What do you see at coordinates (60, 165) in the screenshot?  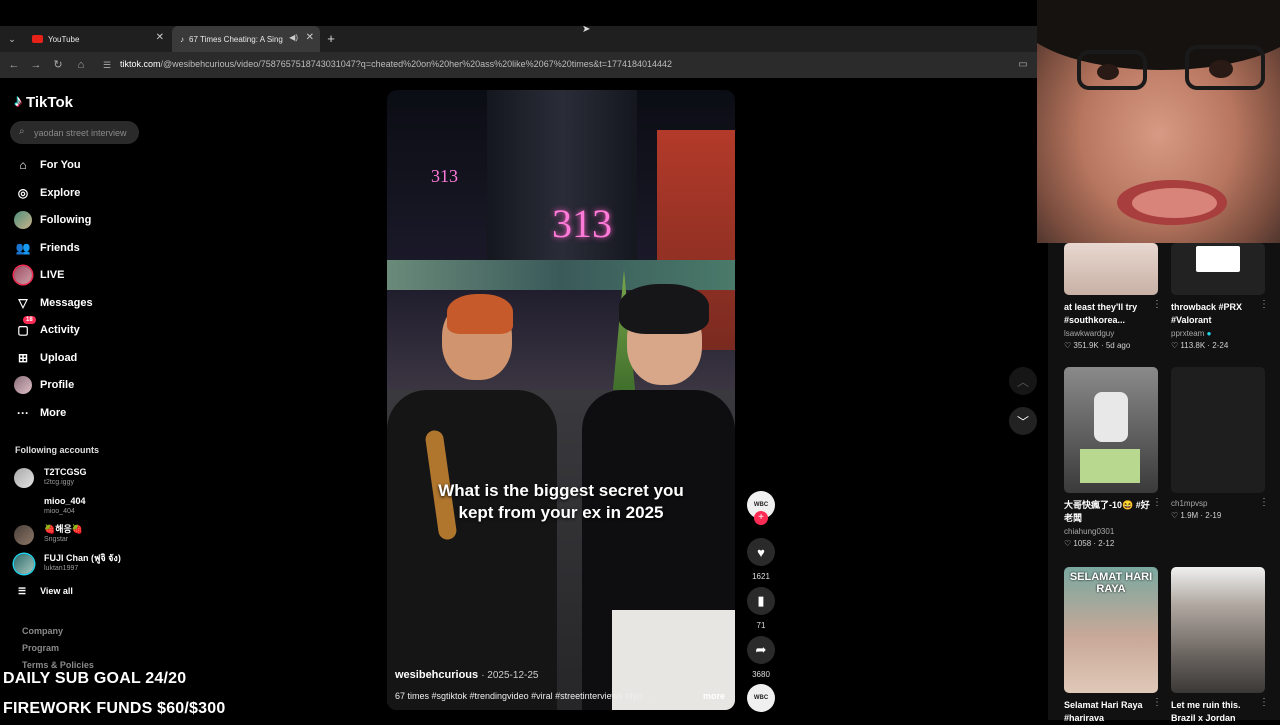 I see `nav-label: For You` at bounding box center [60, 165].